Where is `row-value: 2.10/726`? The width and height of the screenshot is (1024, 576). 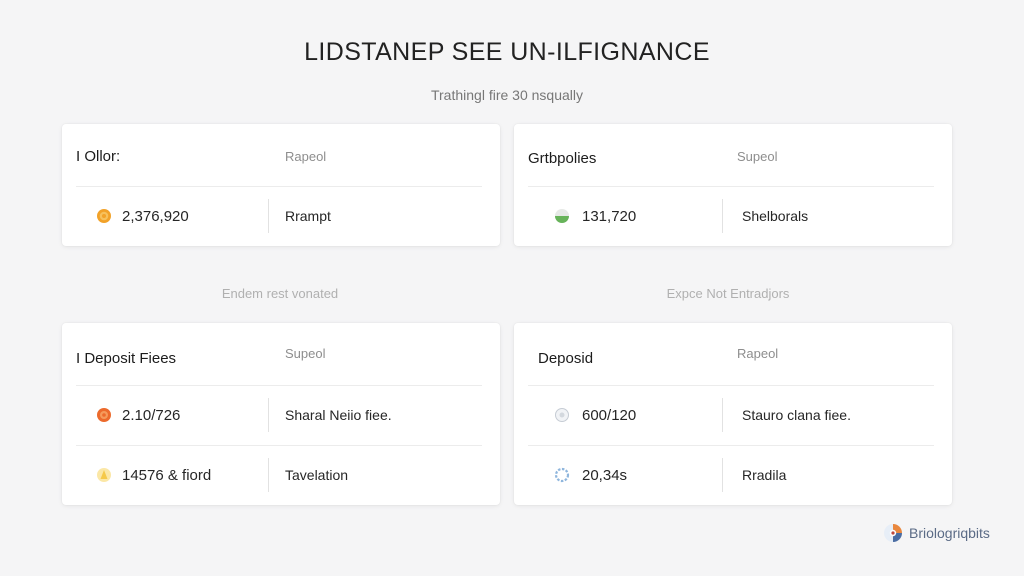
row-value: 2.10/726 is located at coordinates (151, 415).